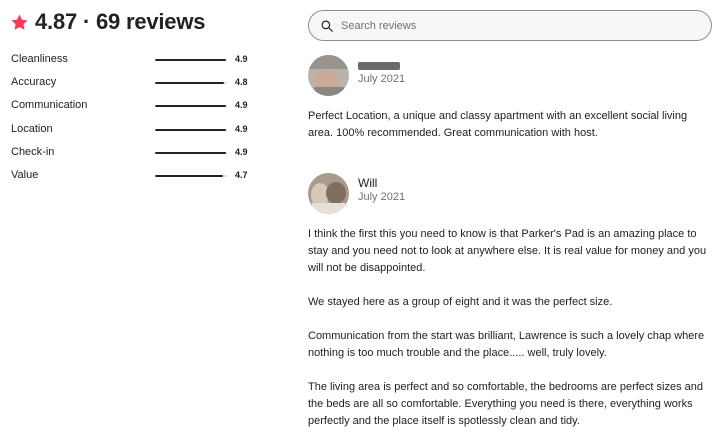 This screenshot has height=445, width=720. Describe the element at coordinates (131, 155) in the screenshot. I see `category-row-check-in: Check-in 4.9` at that location.